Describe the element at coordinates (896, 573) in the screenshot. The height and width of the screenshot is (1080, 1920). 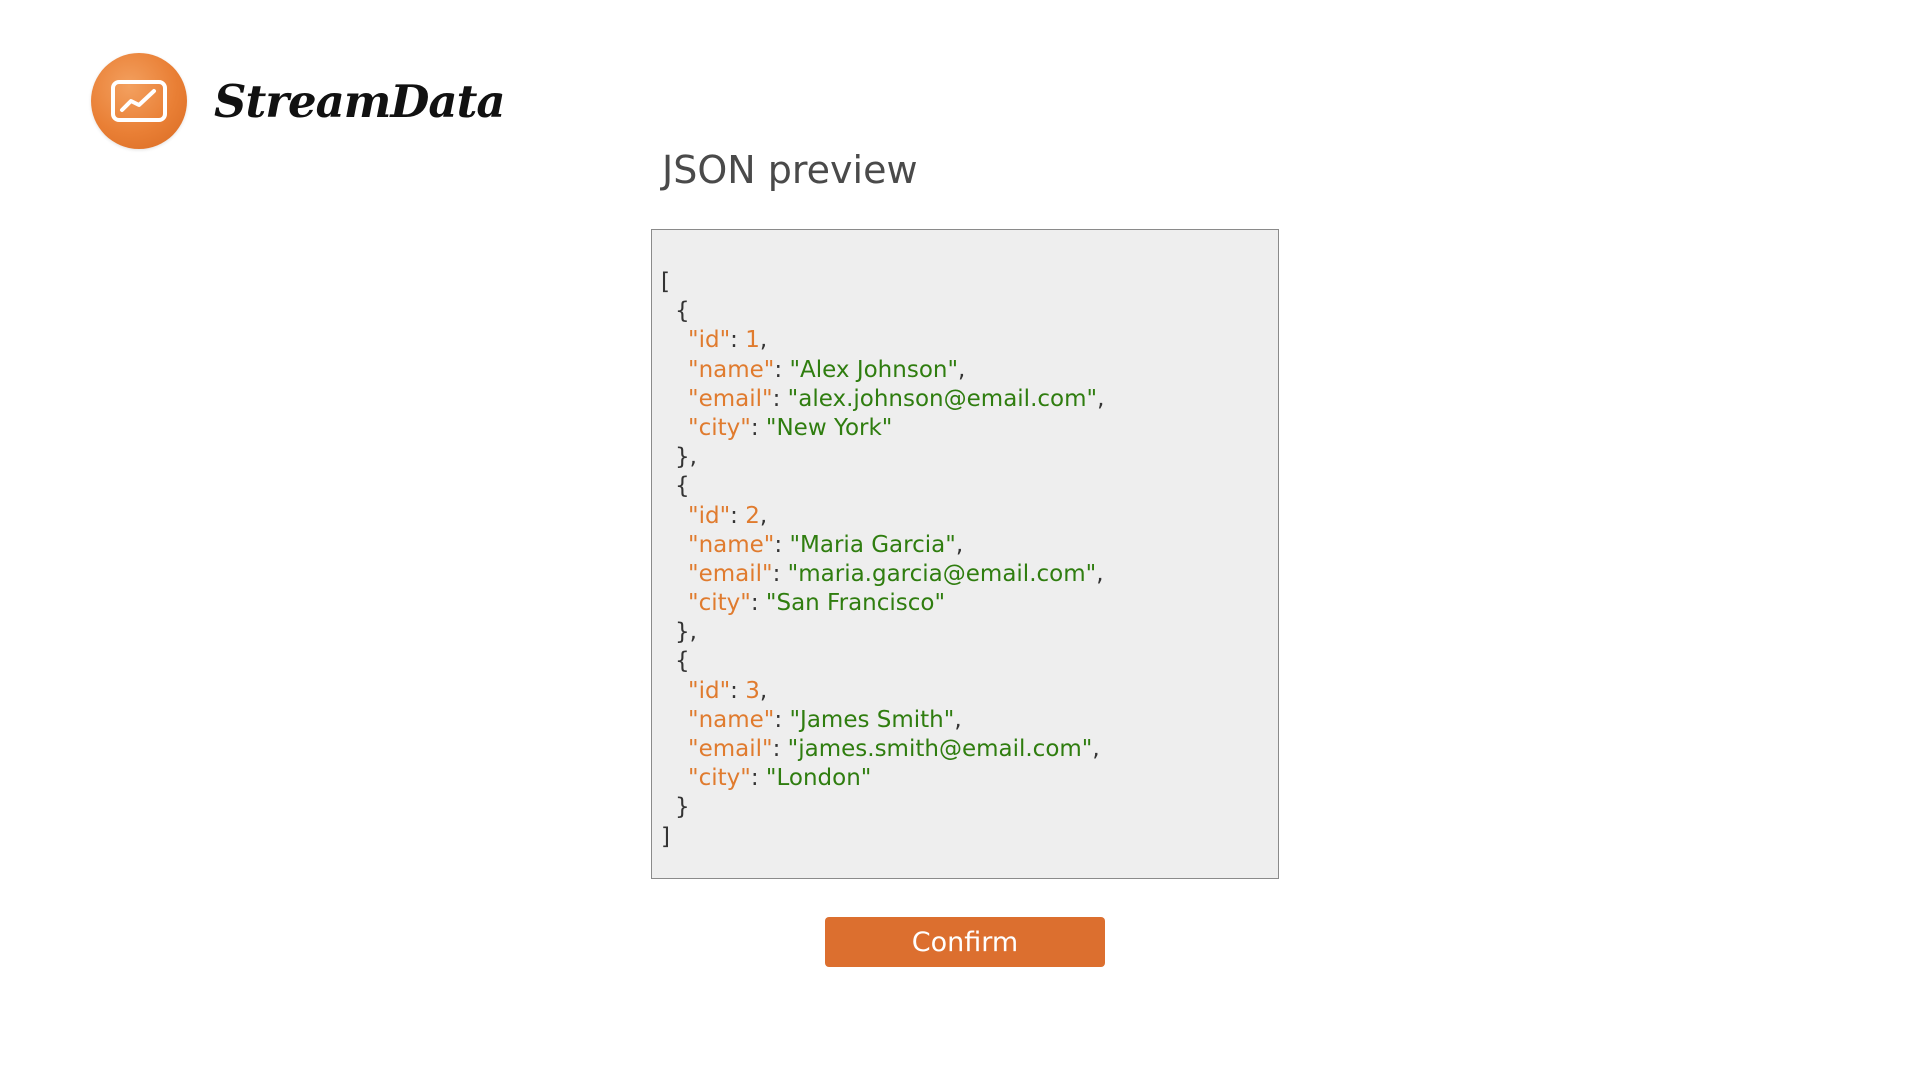
I see `json-field-email: "email": "maria.garcia@email.com",` at that location.